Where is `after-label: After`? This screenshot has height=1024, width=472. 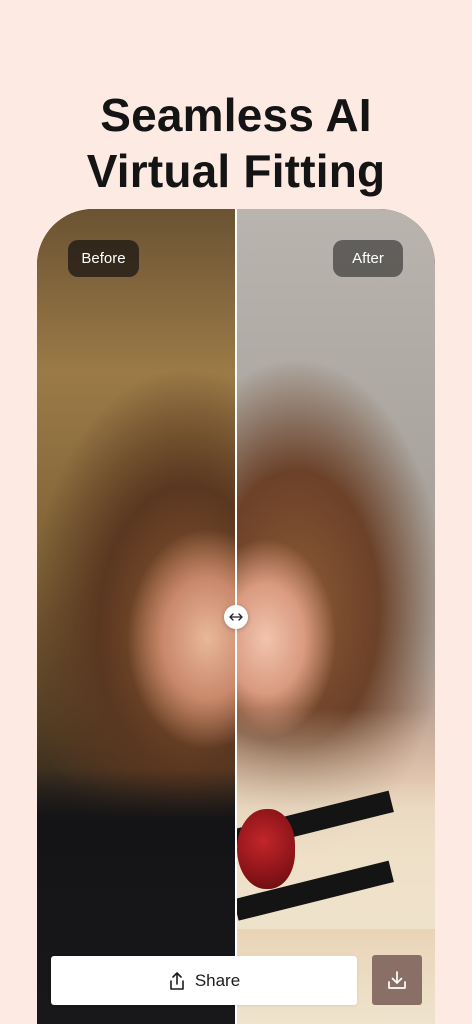
after-label: After is located at coordinates (368, 258).